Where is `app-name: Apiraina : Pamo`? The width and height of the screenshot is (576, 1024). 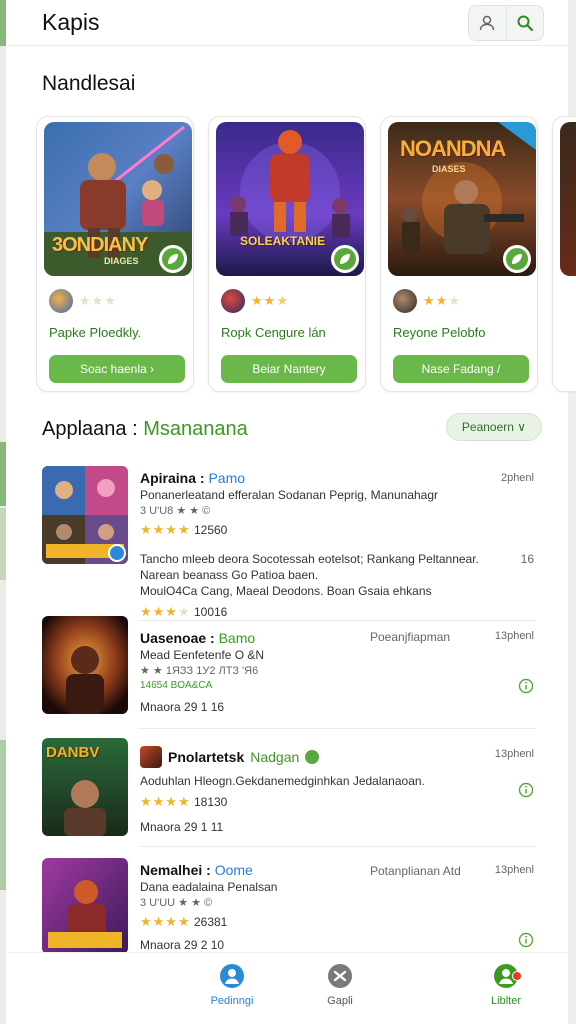
app-name: Apiraina : Pamo is located at coordinates (193, 478).